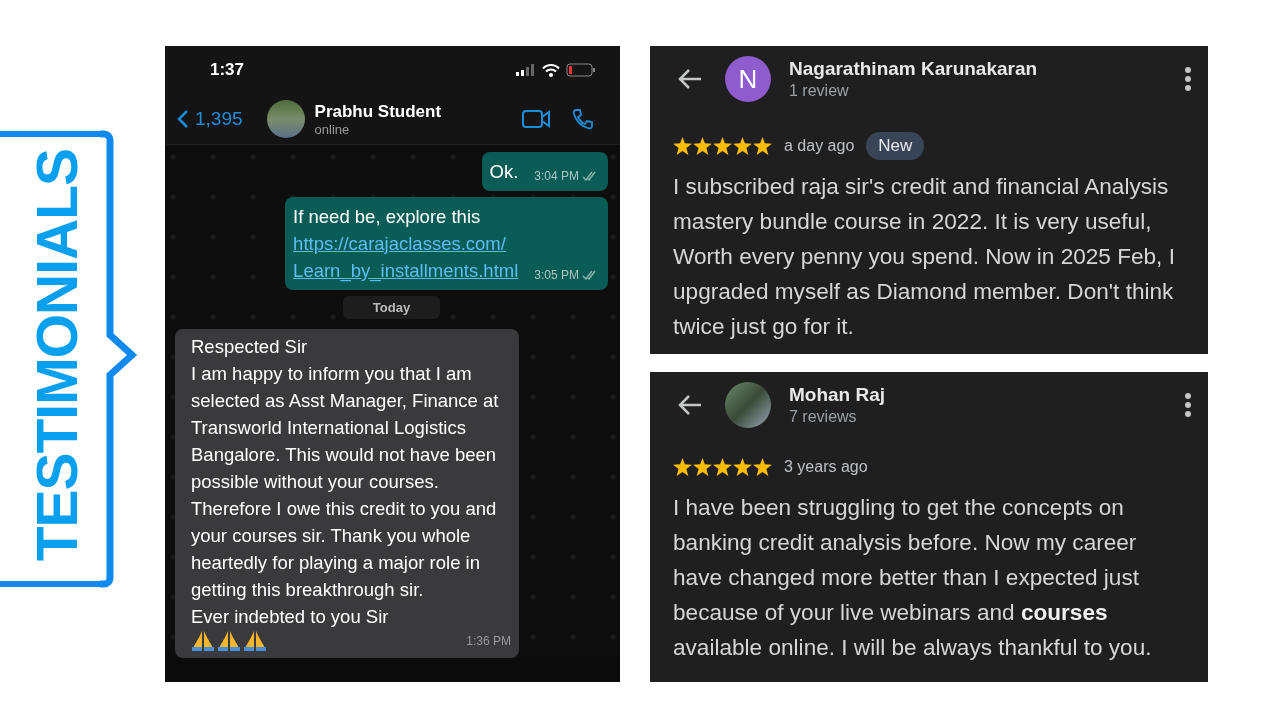 Image resolution: width=1280 pixels, height=720 pixels. Describe the element at coordinates (583, 119) in the screenshot. I see `call-button` at that location.